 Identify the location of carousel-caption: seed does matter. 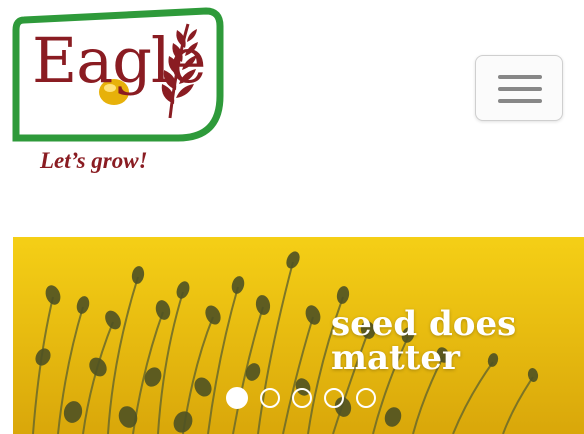
(451, 341).